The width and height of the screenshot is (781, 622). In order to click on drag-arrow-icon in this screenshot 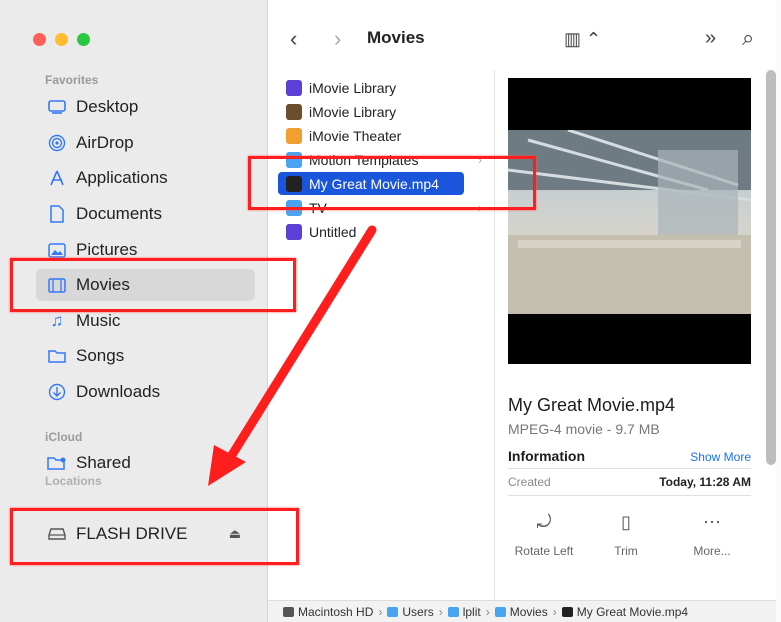, I will do `click(292, 355)`.